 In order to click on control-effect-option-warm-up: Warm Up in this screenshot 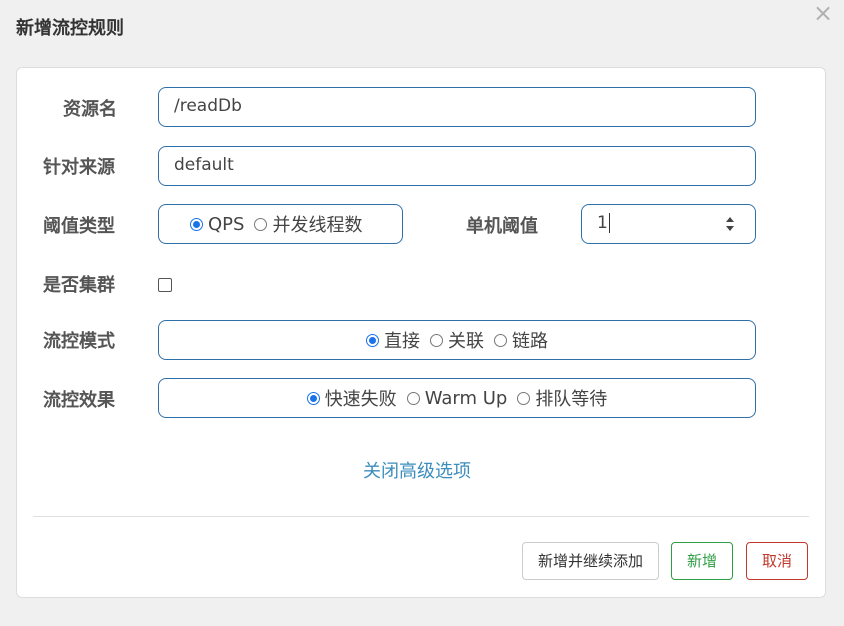, I will do `click(457, 398)`.